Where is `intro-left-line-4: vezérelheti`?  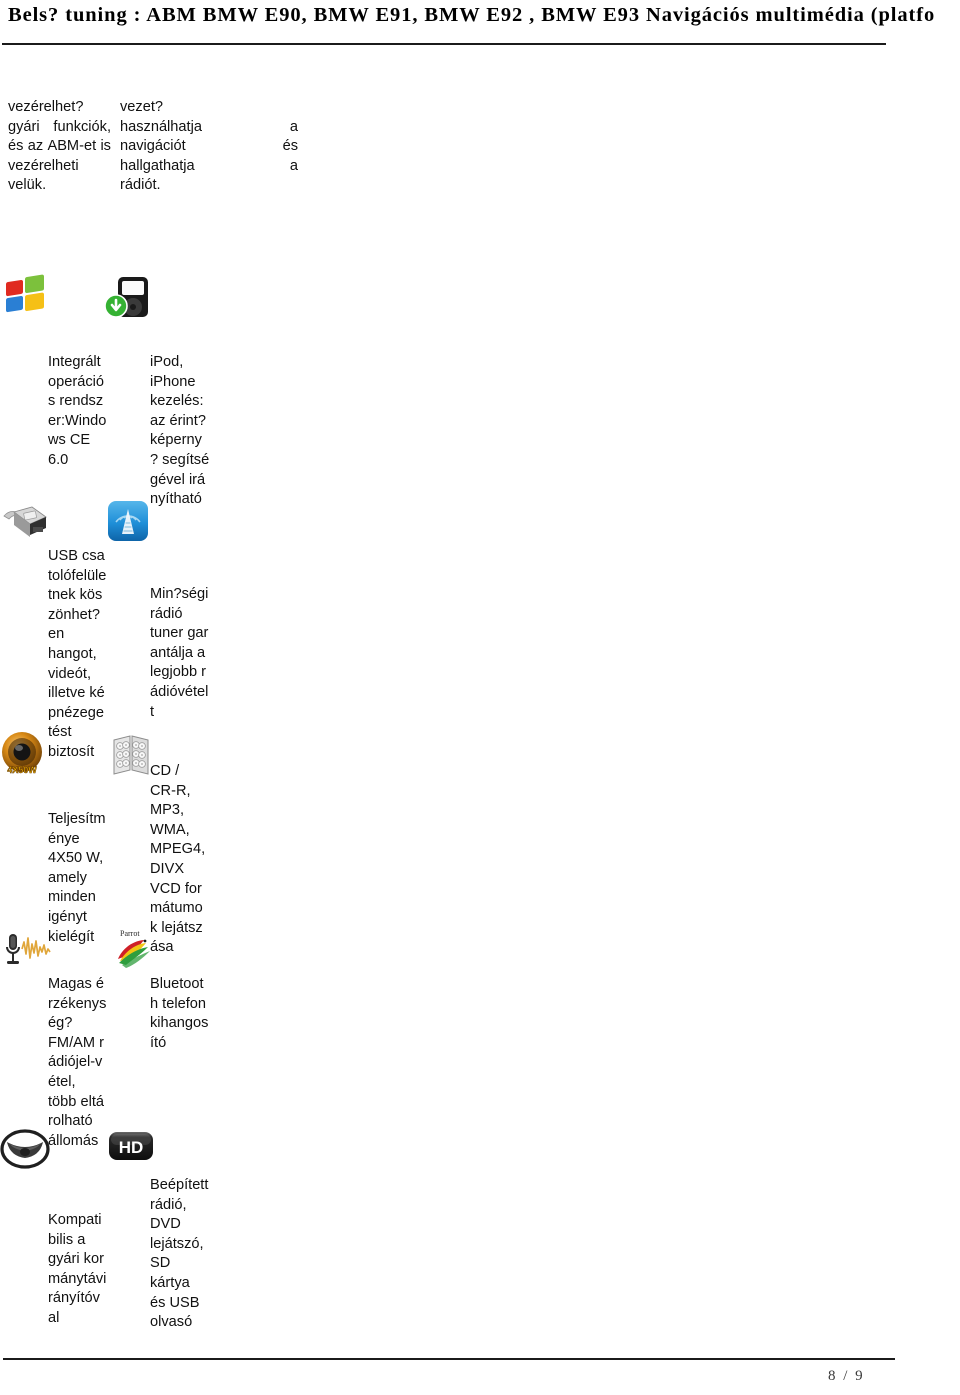 intro-left-line-4: vezérelheti is located at coordinates (43, 165).